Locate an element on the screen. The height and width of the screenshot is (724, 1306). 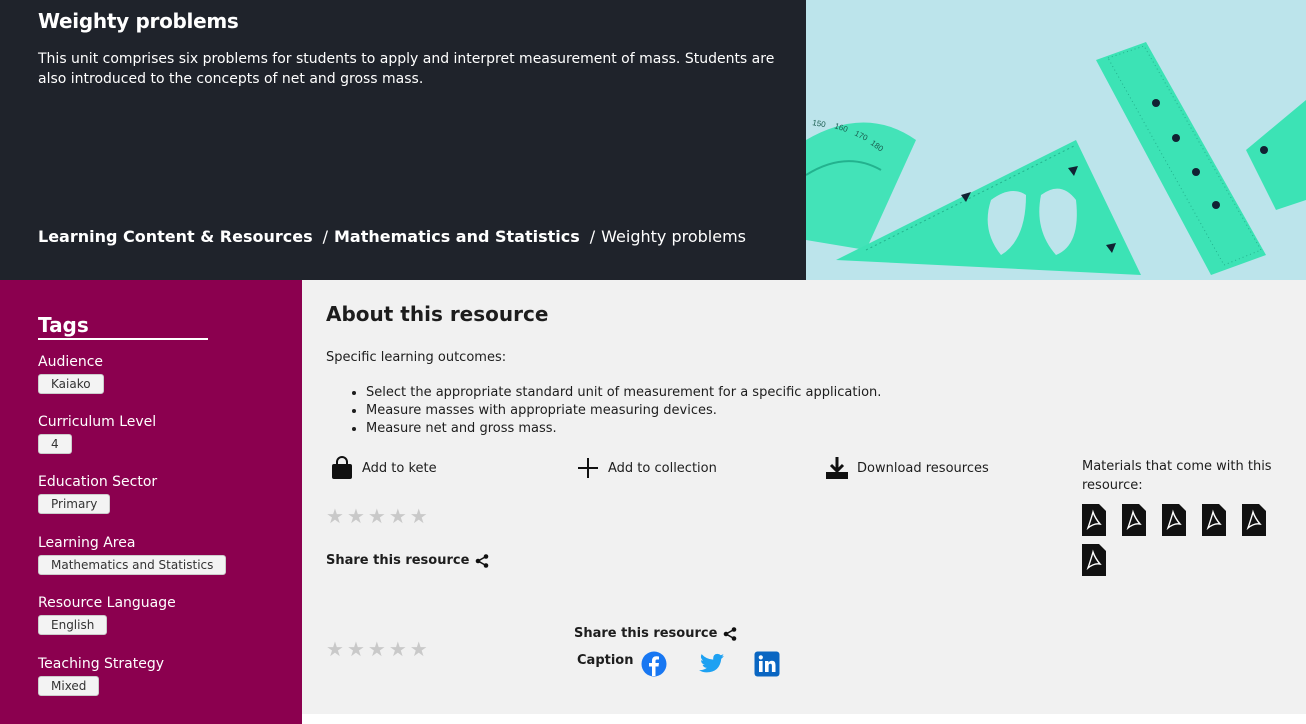
tag-group-audience: Audience Kaiako is located at coordinates (71, 373).